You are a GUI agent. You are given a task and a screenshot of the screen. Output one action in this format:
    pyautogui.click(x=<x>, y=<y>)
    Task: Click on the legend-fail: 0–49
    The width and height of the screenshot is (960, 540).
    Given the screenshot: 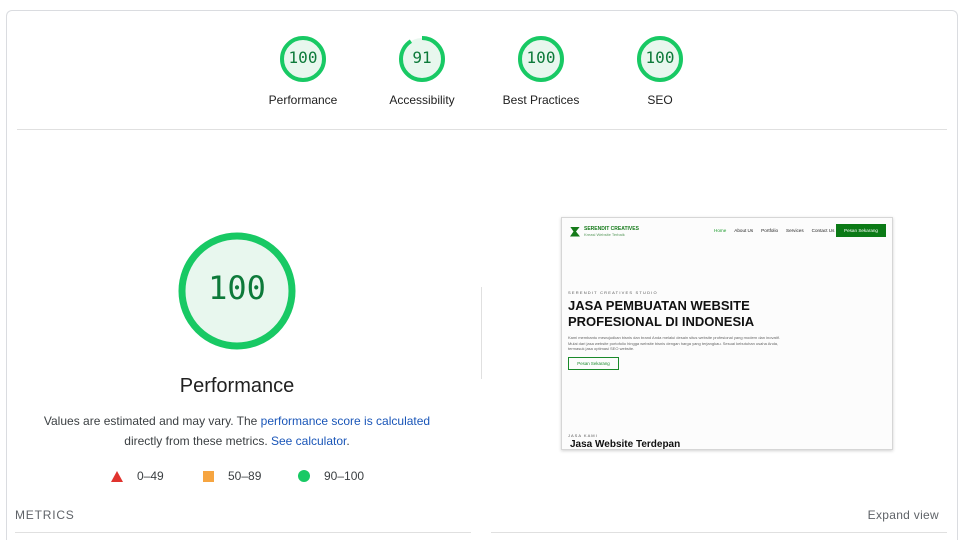 What is the action you would take?
    pyautogui.click(x=137, y=476)
    